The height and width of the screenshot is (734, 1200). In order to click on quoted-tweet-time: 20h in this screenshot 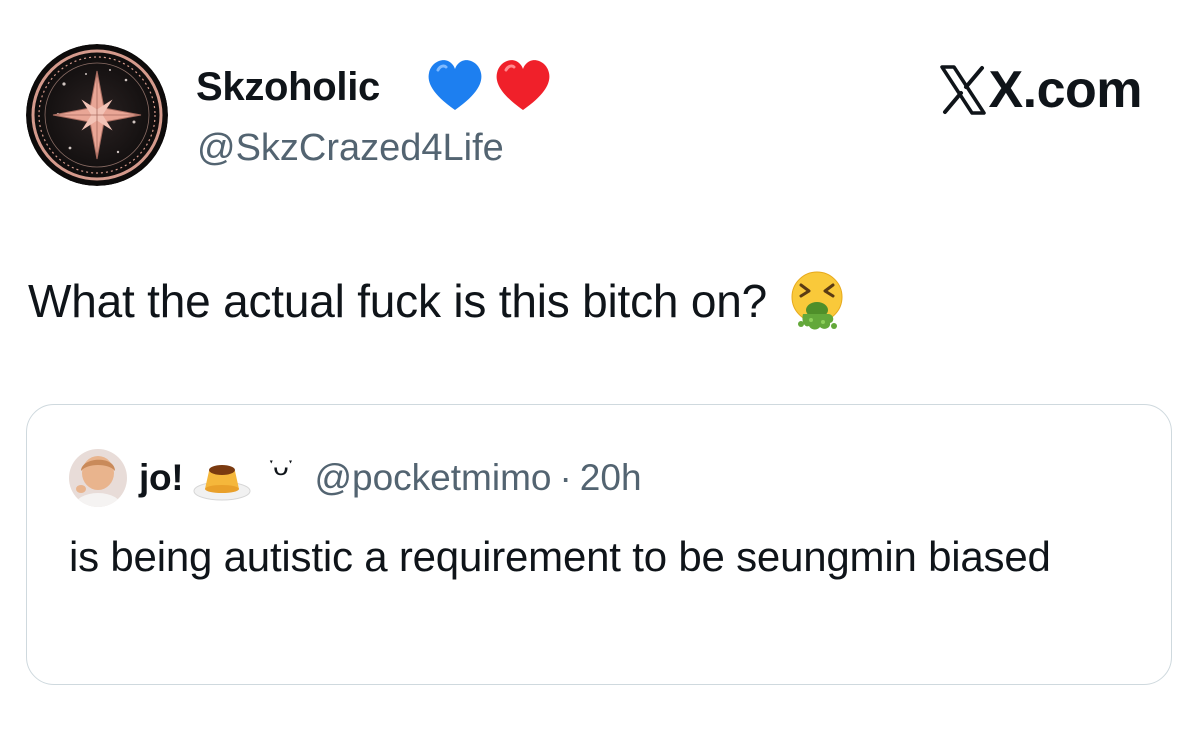, I will do `click(611, 478)`.